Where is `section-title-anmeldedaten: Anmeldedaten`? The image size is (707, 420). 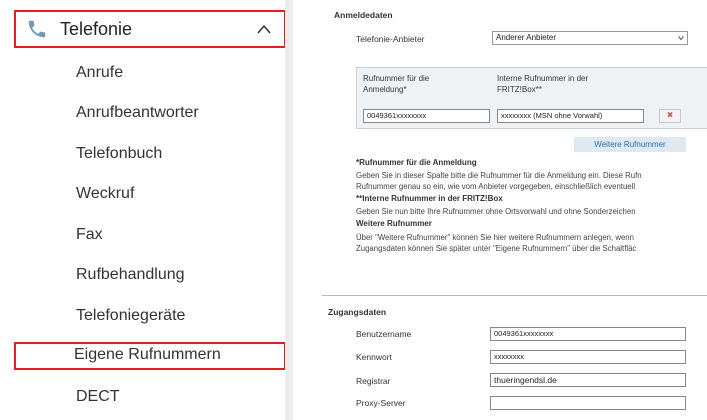 section-title-anmeldedaten: Anmeldedaten is located at coordinates (363, 15).